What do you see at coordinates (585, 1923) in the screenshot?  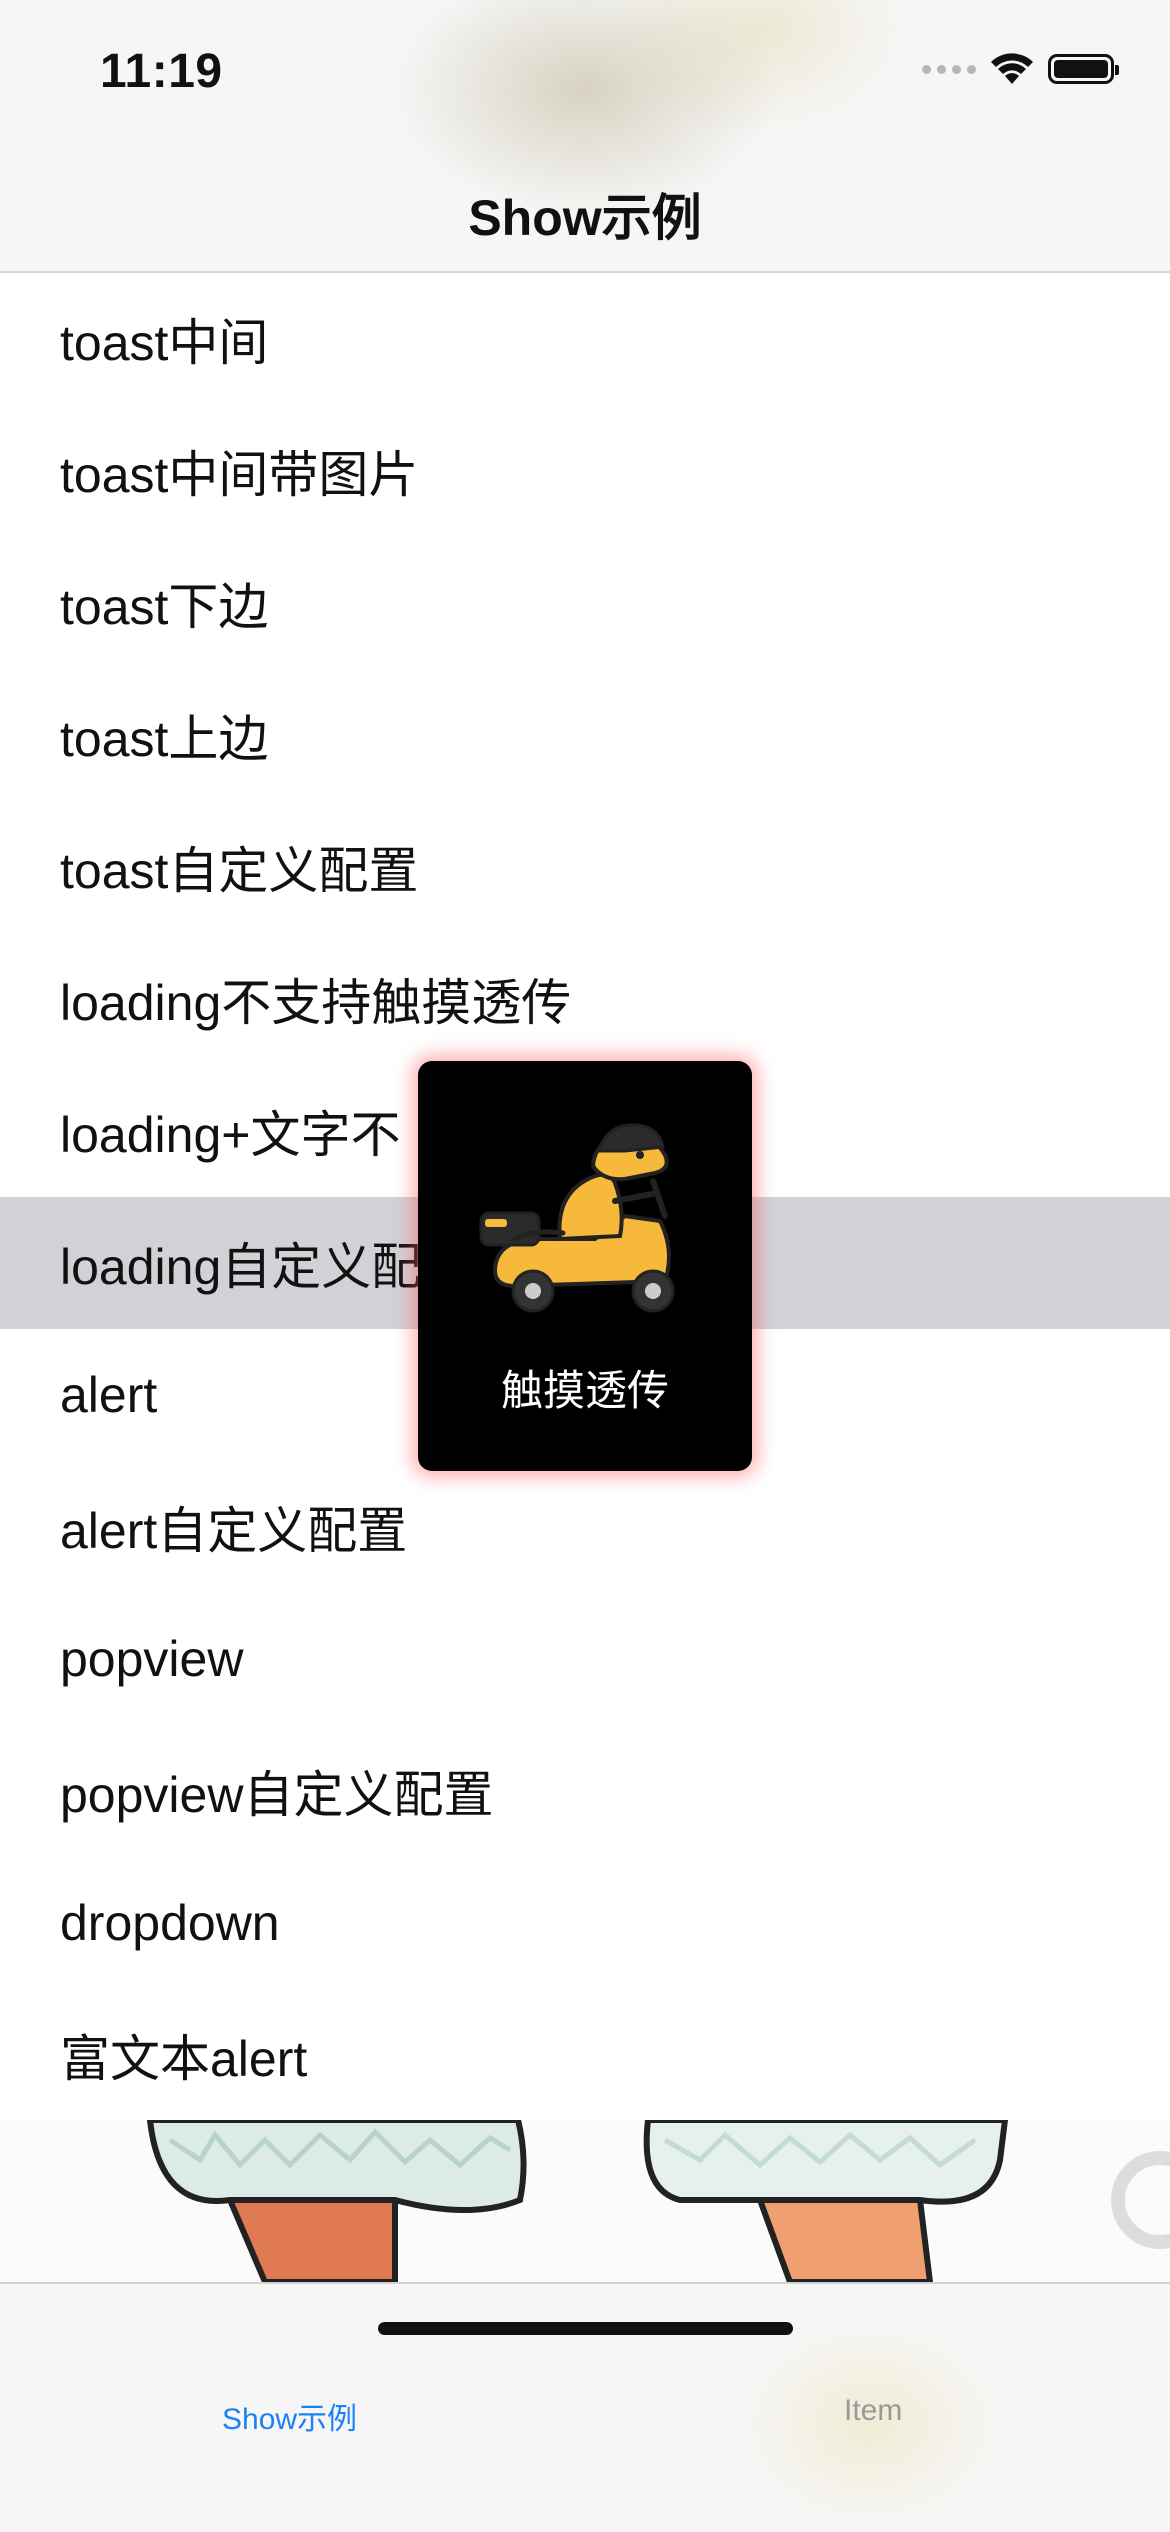 I see `list-item: dropdown` at bounding box center [585, 1923].